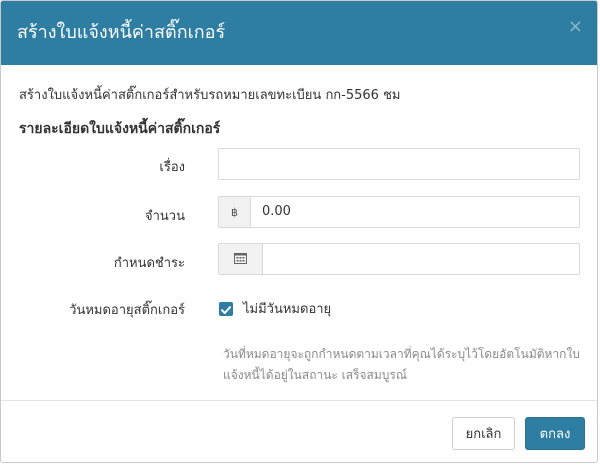  I want to click on amount-input: ฿ 0.00, so click(399, 212).